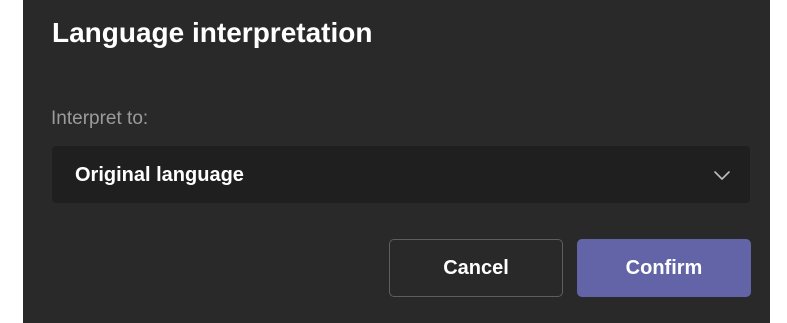  Describe the element at coordinates (159, 175) in the screenshot. I see `selected-language: Original language` at that location.